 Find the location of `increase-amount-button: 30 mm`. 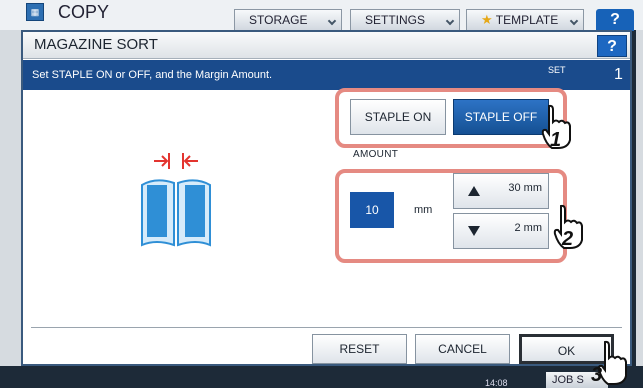

increase-amount-button: 30 mm is located at coordinates (501, 191).